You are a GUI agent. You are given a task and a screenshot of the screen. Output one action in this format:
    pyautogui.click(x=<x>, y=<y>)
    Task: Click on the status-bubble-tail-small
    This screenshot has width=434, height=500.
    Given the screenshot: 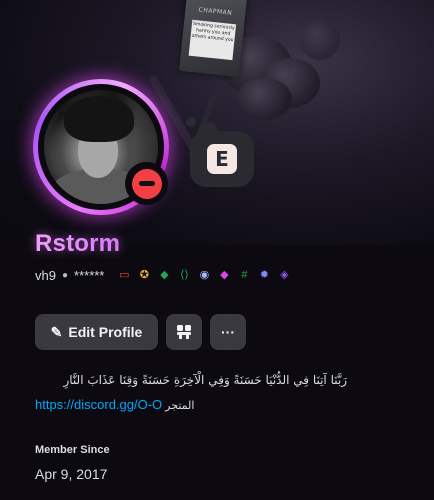 What is the action you would take?
    pyautogui.click(x=191, y=122)
    